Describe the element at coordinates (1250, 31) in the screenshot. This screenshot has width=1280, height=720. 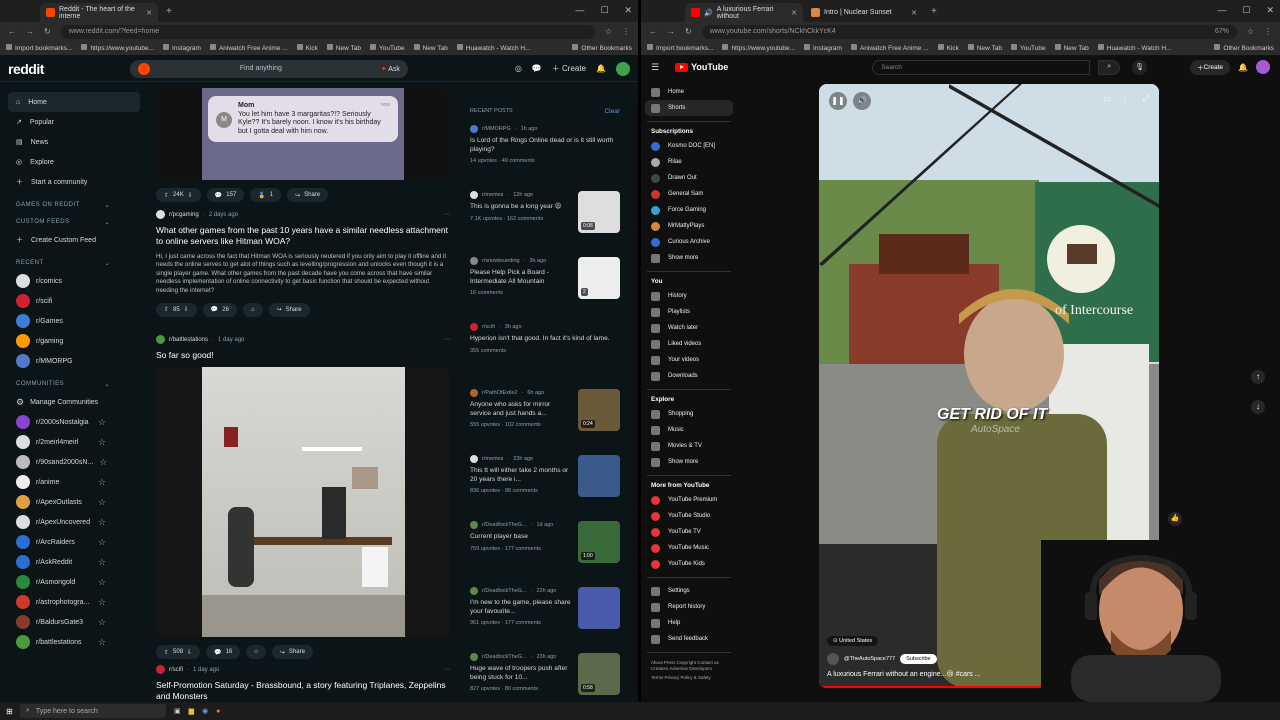
I see `bookmark-star-icon: ☆` at that location.